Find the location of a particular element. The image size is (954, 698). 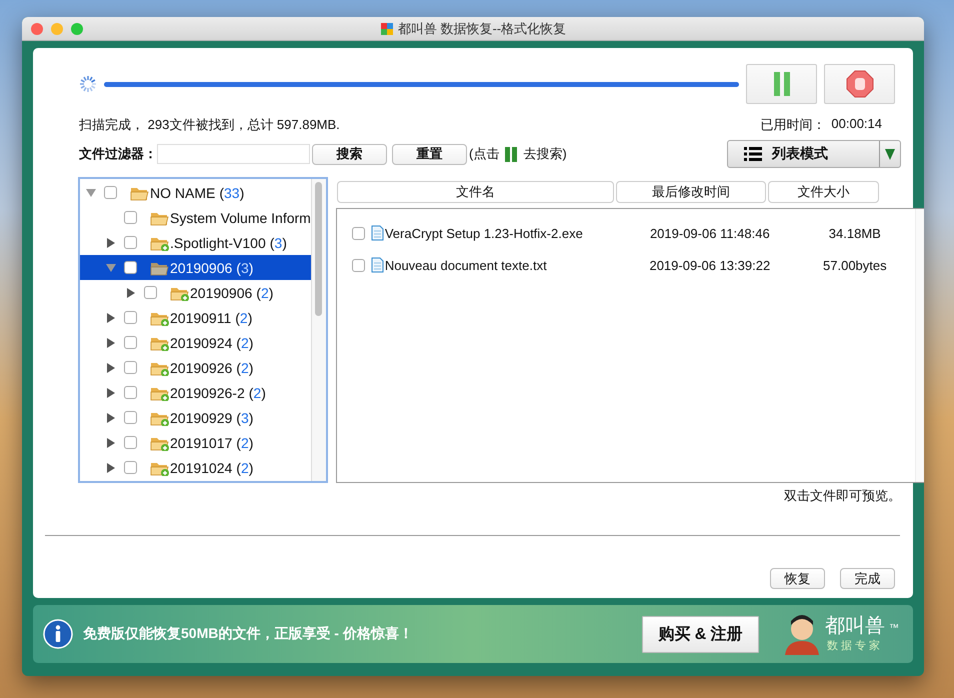

file-size: 34.18MB is located at coordinates (855, 233).